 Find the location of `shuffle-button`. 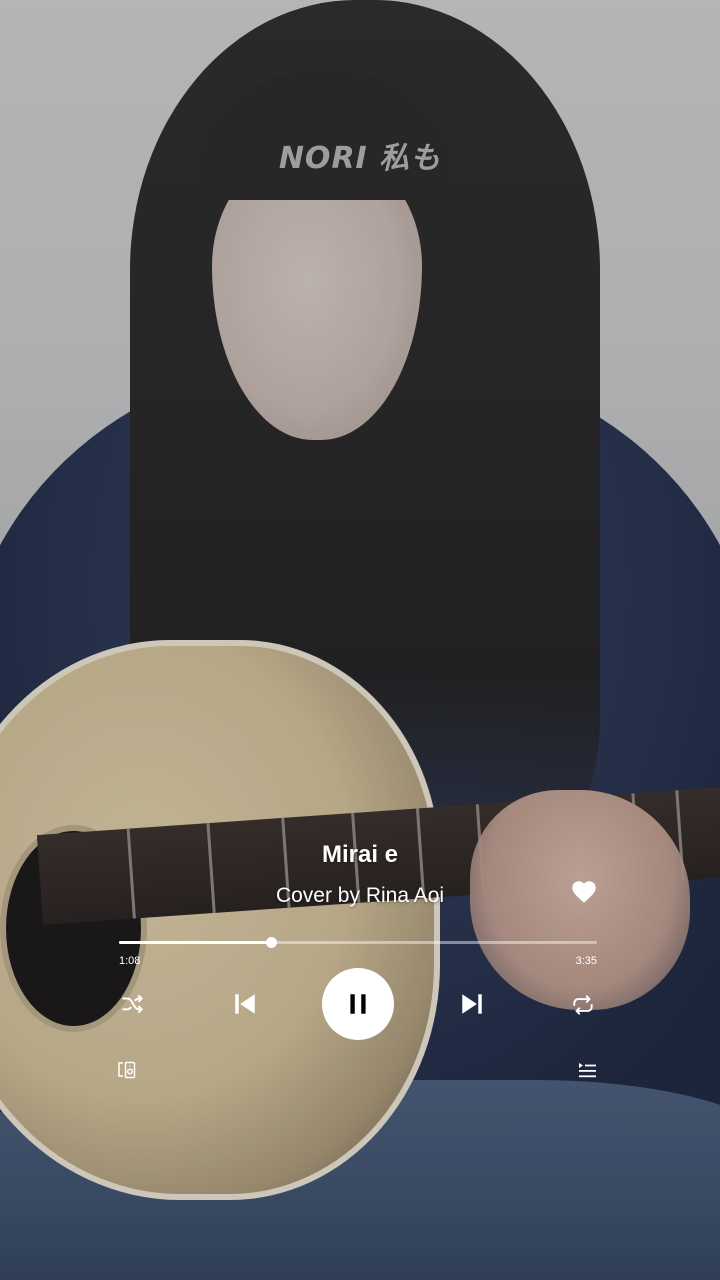

shuffle-button is located at coordinates (133, 1005).